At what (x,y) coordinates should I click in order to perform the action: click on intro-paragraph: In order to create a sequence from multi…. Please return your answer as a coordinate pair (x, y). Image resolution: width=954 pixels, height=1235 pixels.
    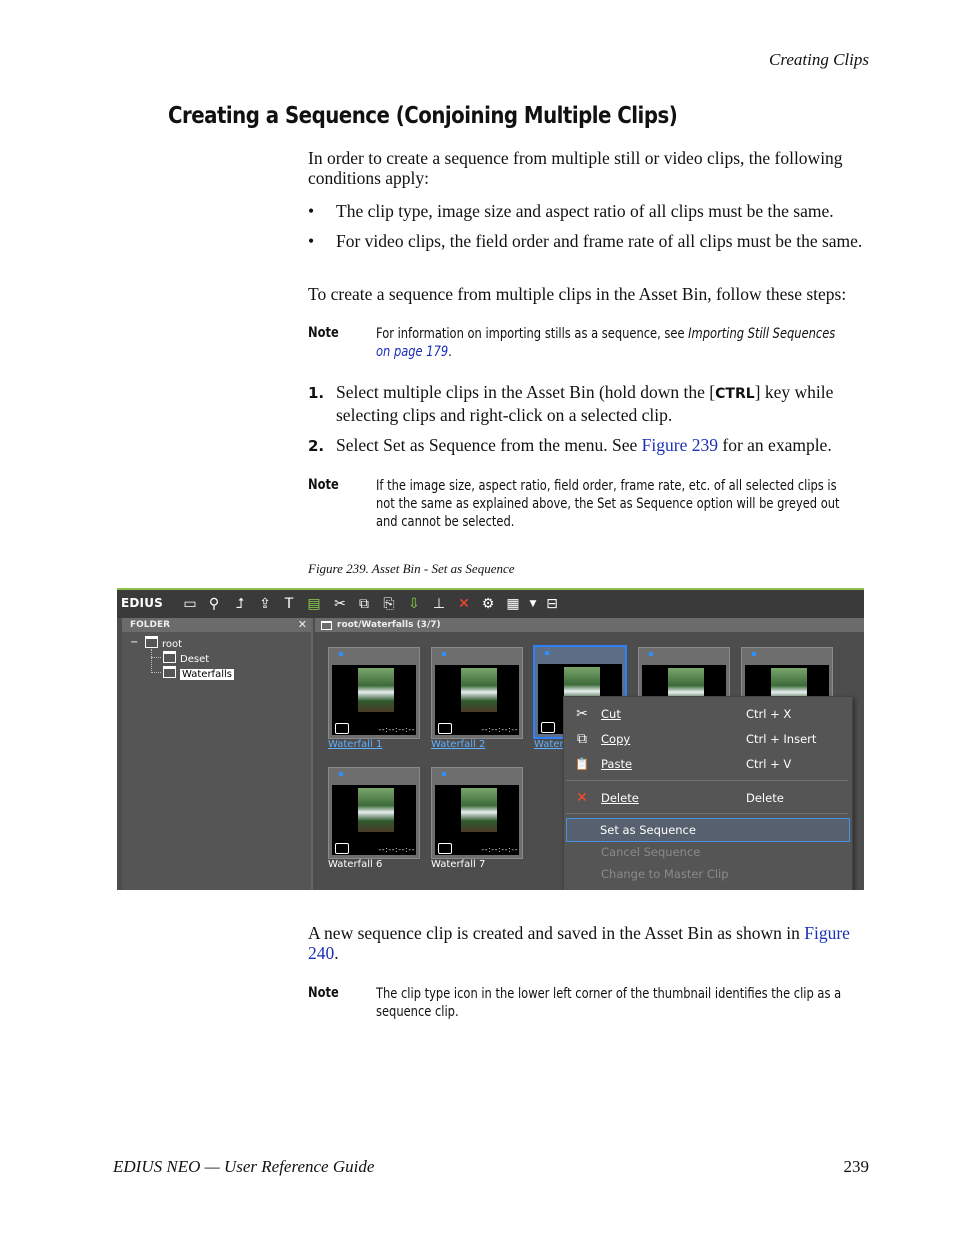
    Looking at the image, I should click on (575, 168).